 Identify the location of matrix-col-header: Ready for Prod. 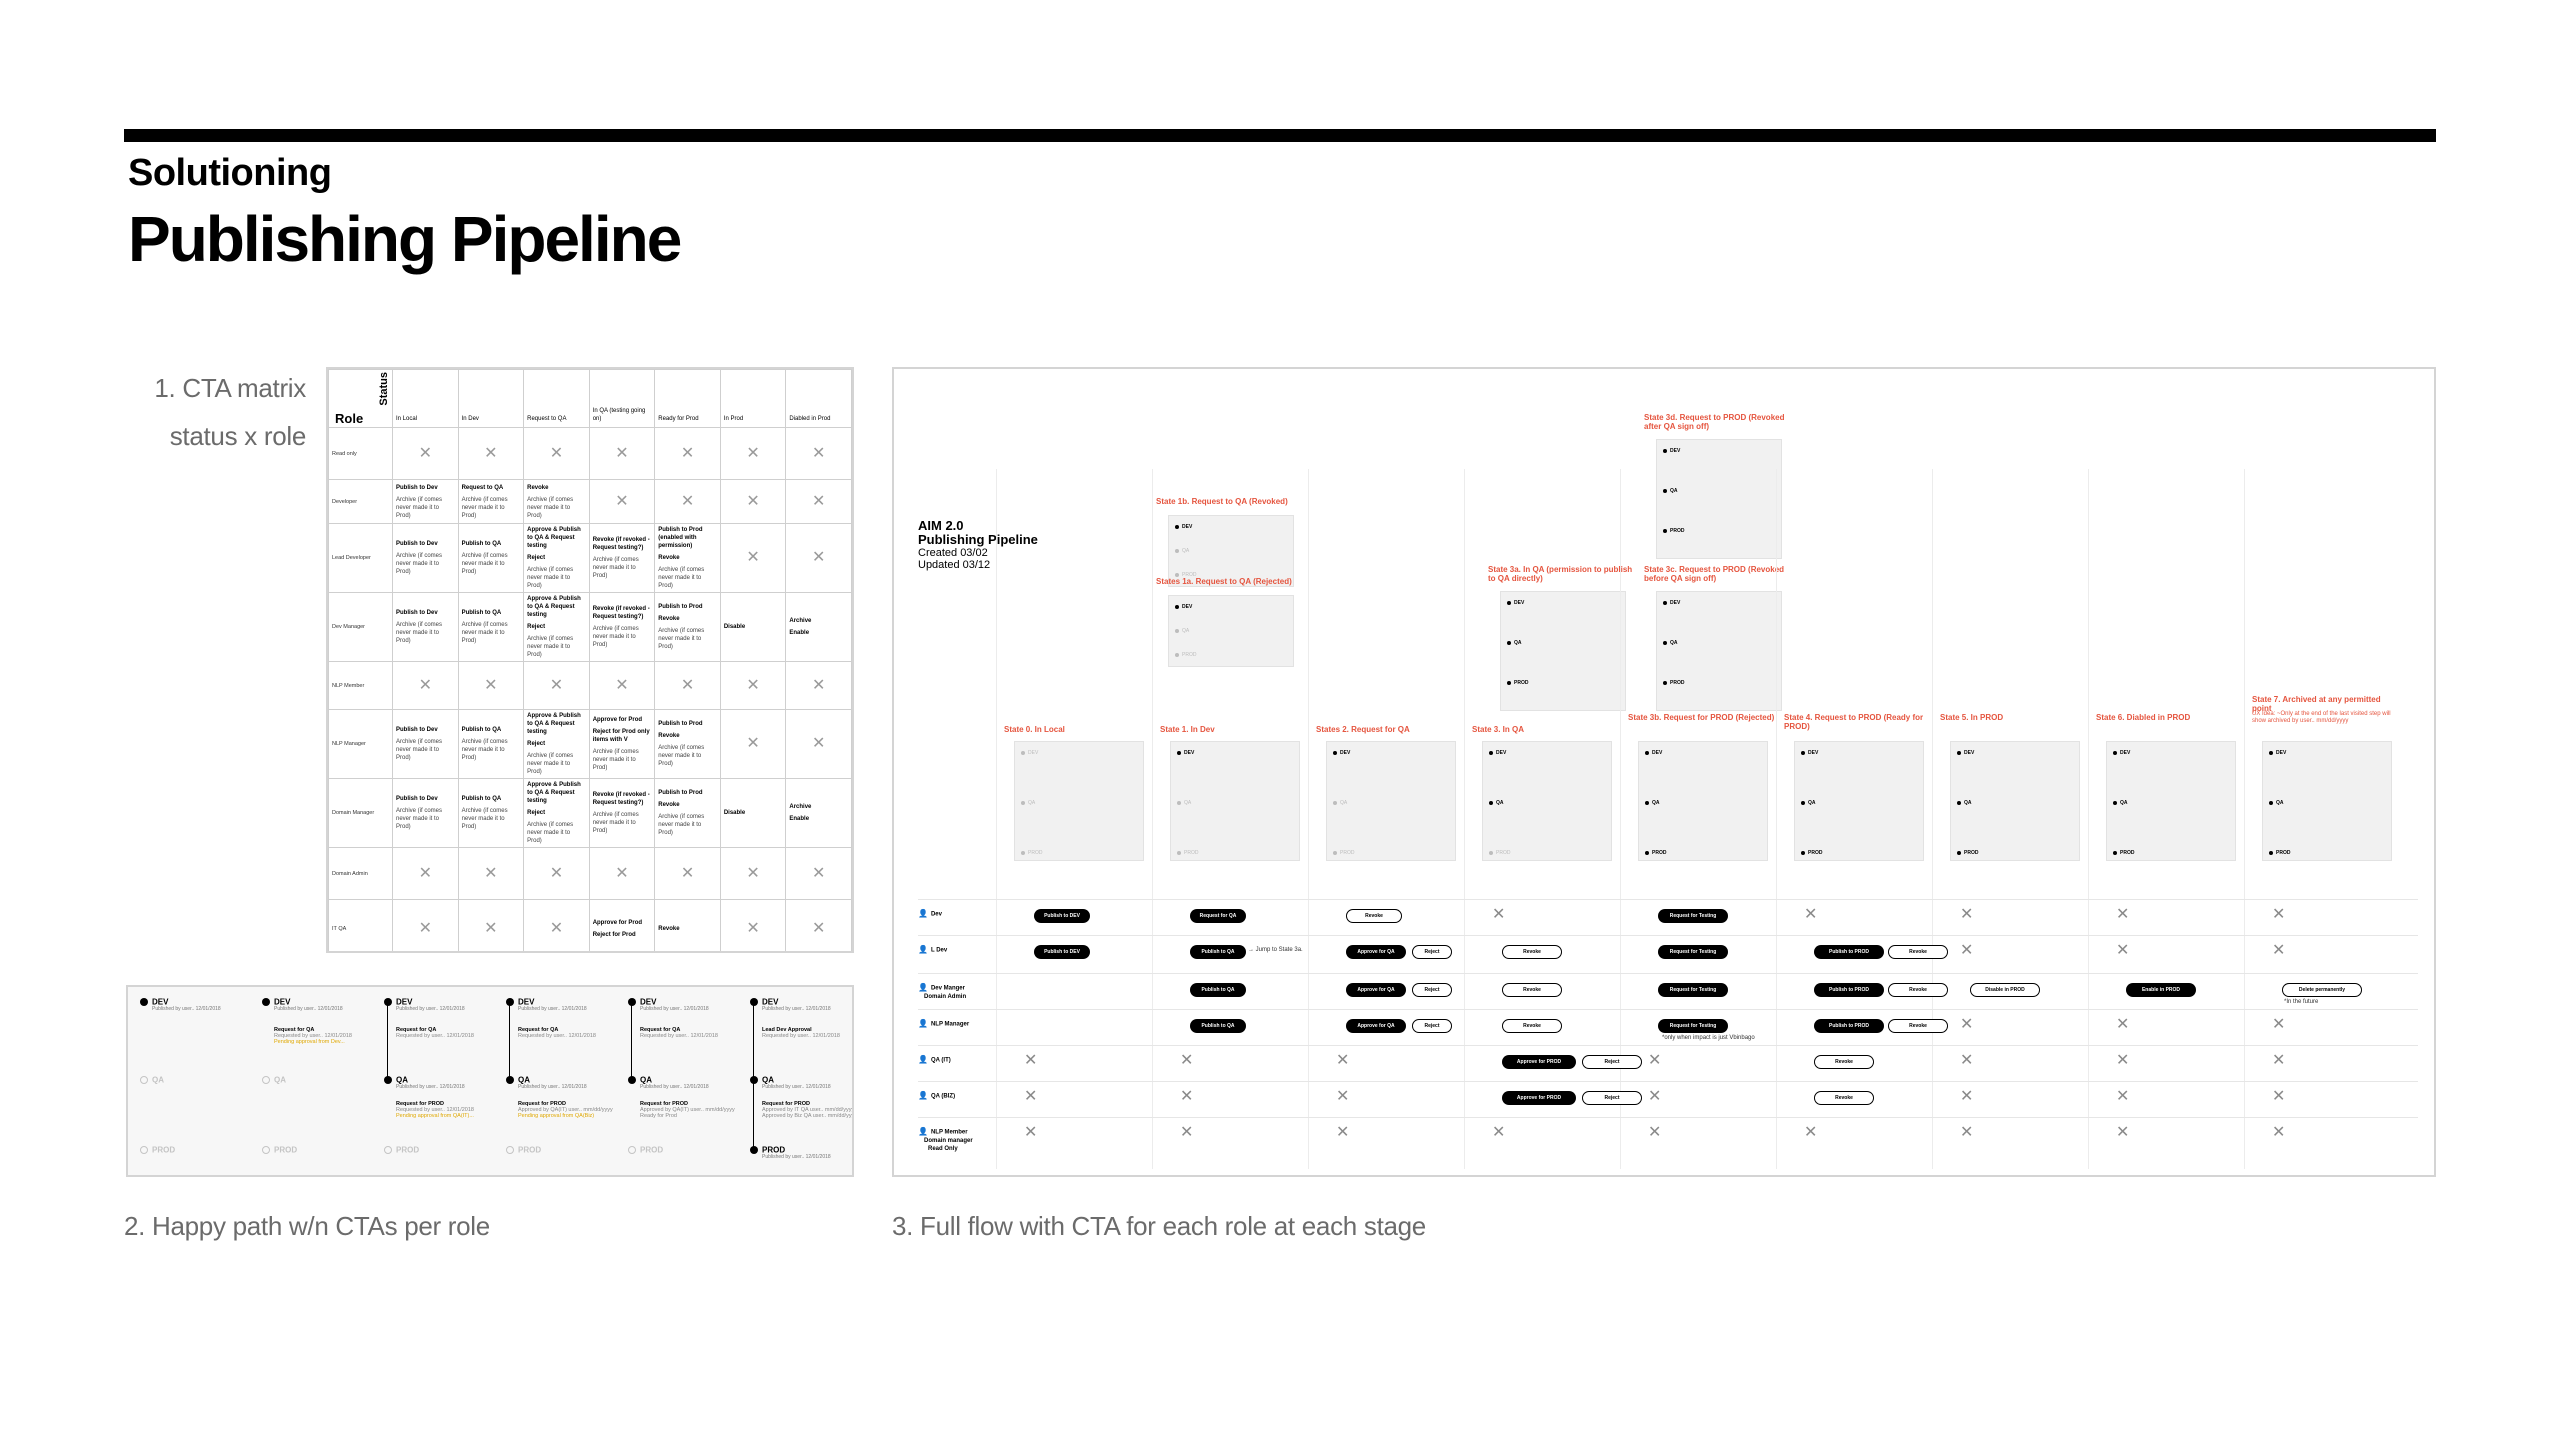
(687, 398).